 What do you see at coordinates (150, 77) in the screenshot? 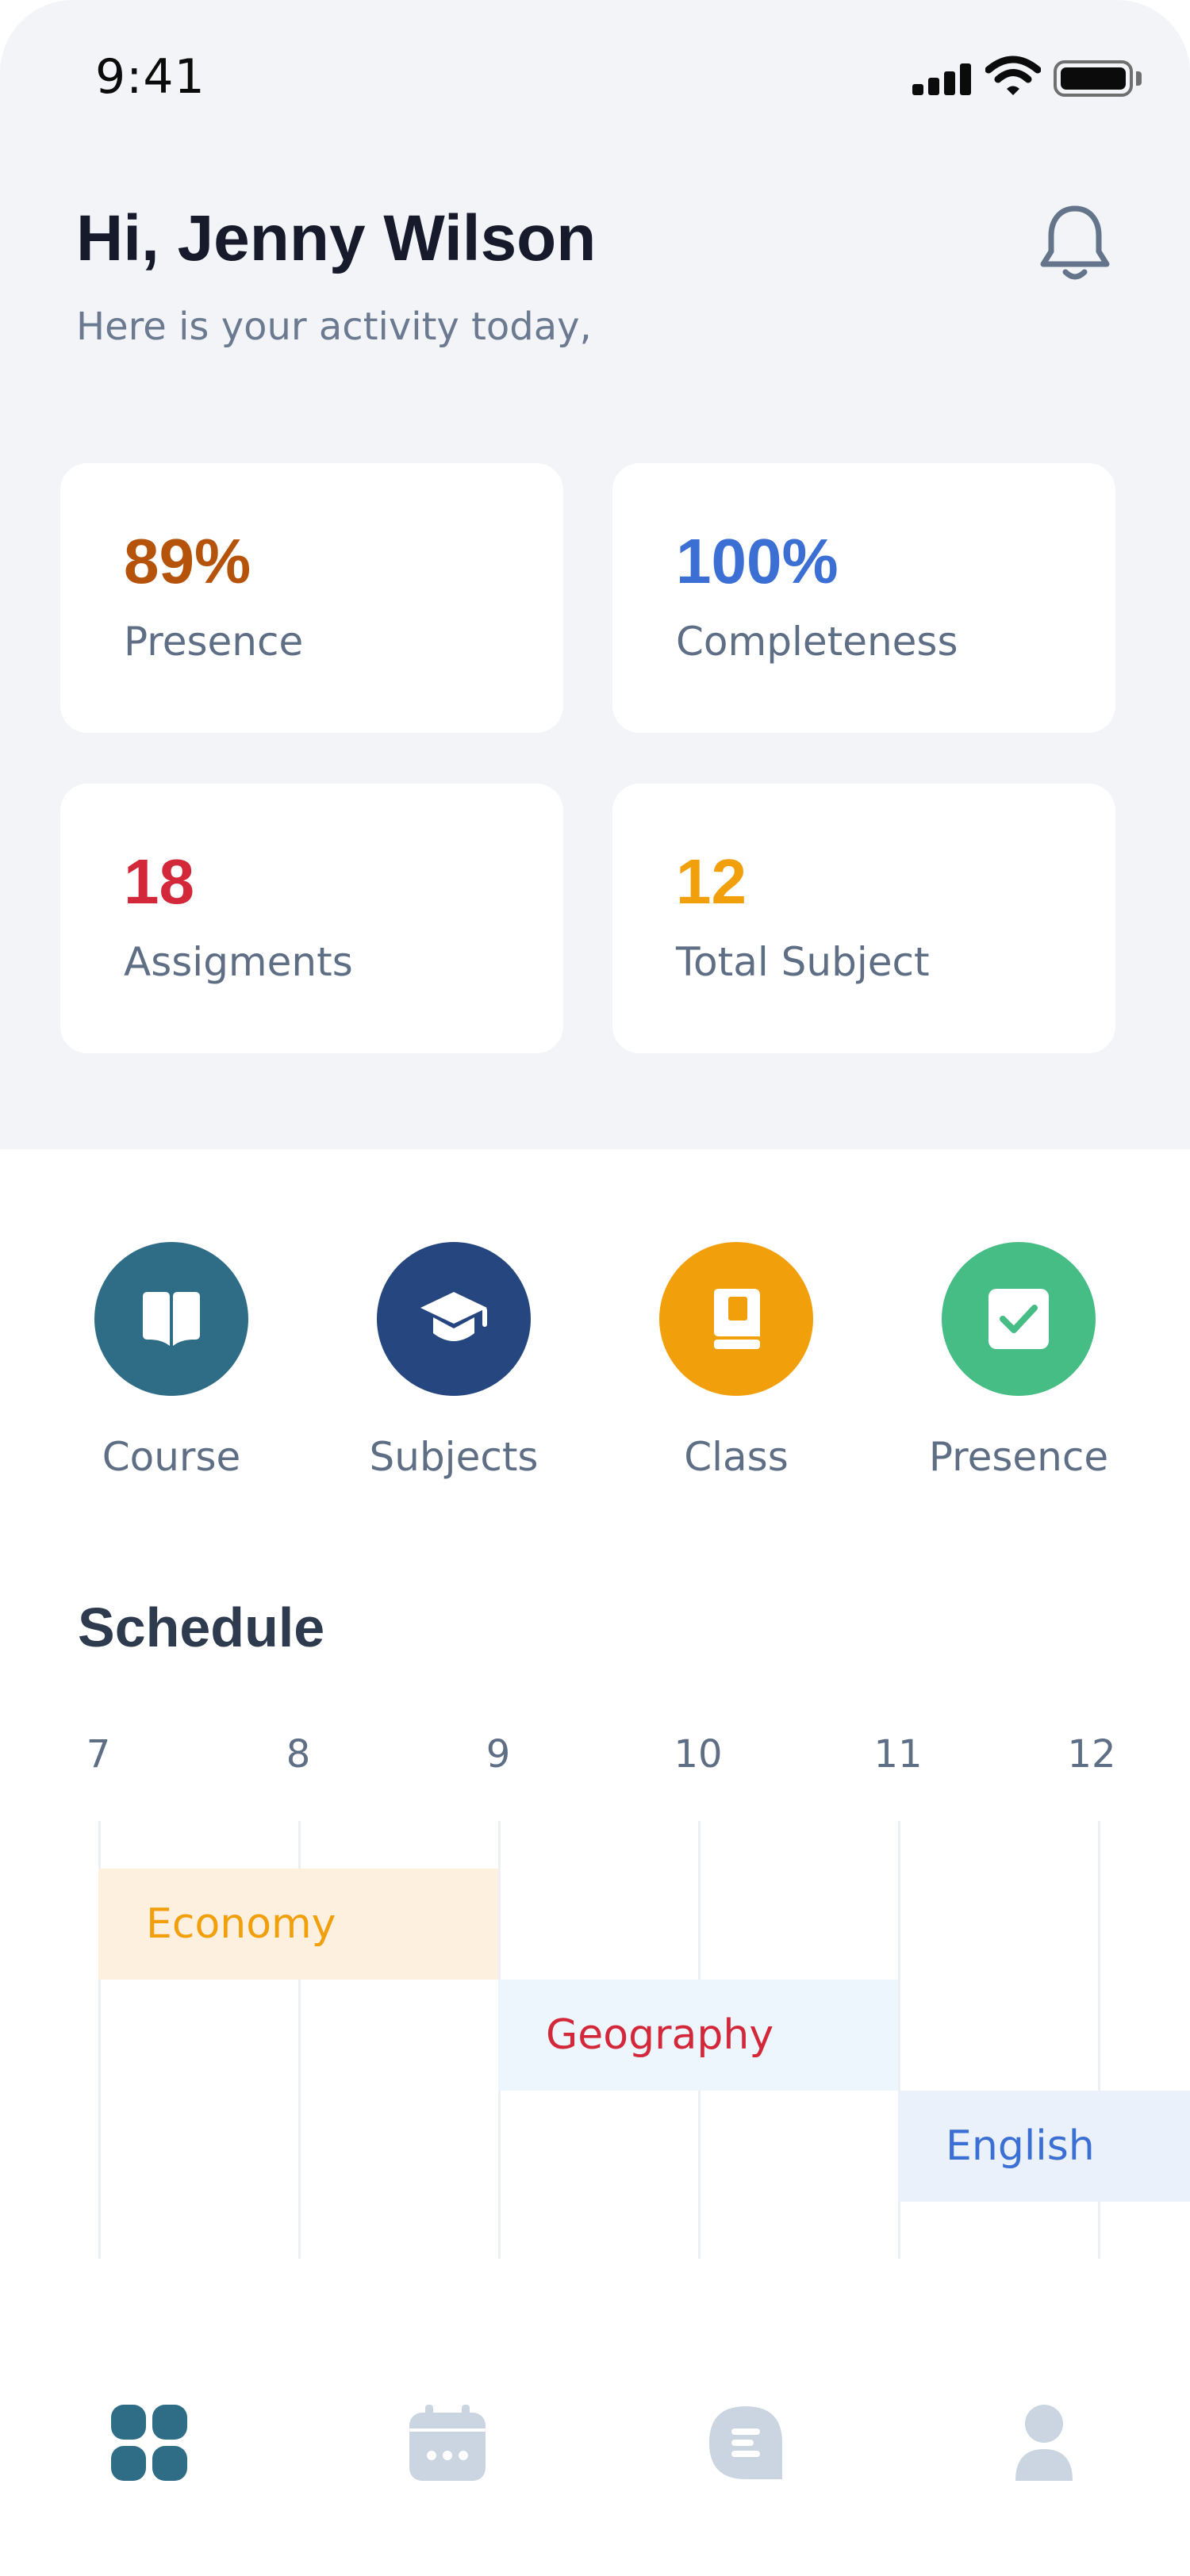
I see `status-time: 9:41` at bounding box center [150, 77].